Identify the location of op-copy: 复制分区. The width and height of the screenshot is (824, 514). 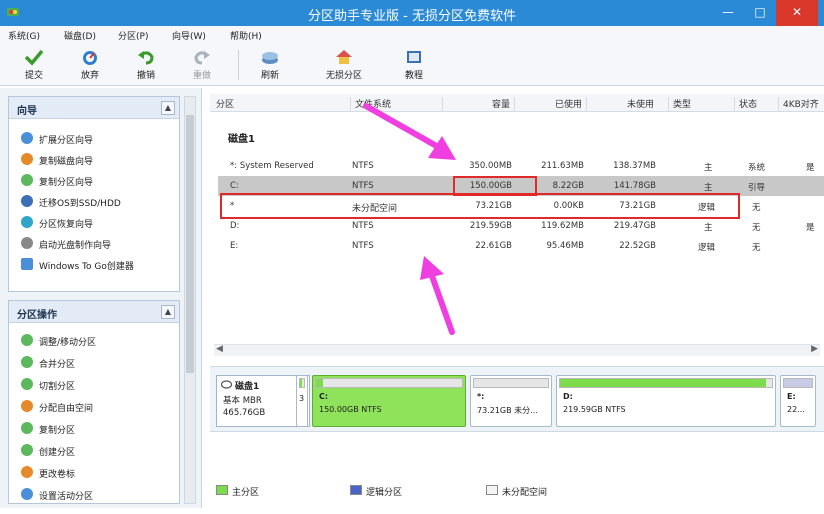
(98, 429).